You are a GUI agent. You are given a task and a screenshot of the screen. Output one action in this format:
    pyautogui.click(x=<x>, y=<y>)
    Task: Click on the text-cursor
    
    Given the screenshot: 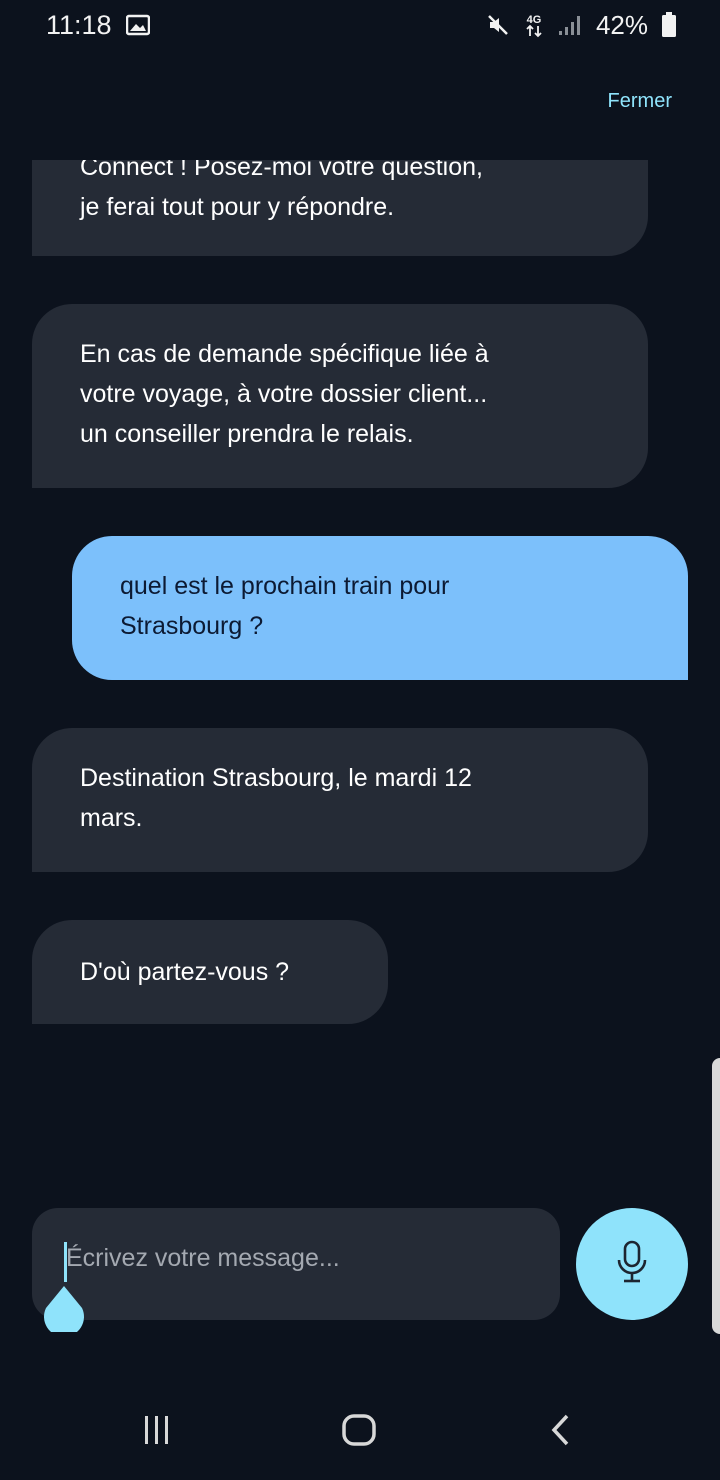 What is the action you would take?
    pyautogui.click(x=65, y=1262)
    